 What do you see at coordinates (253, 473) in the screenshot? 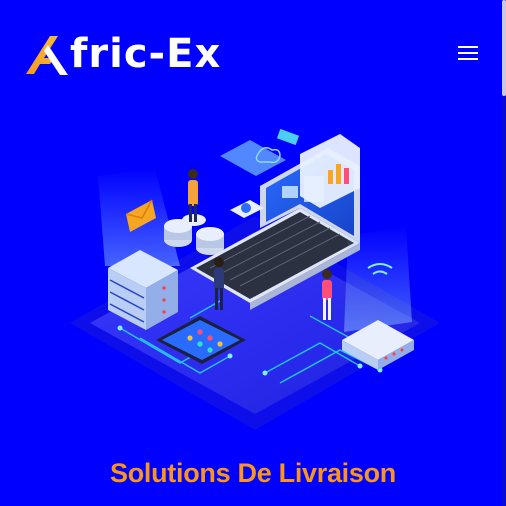
I see `hero-title: Solutions De Livraison` at bounding box center [253, 473].